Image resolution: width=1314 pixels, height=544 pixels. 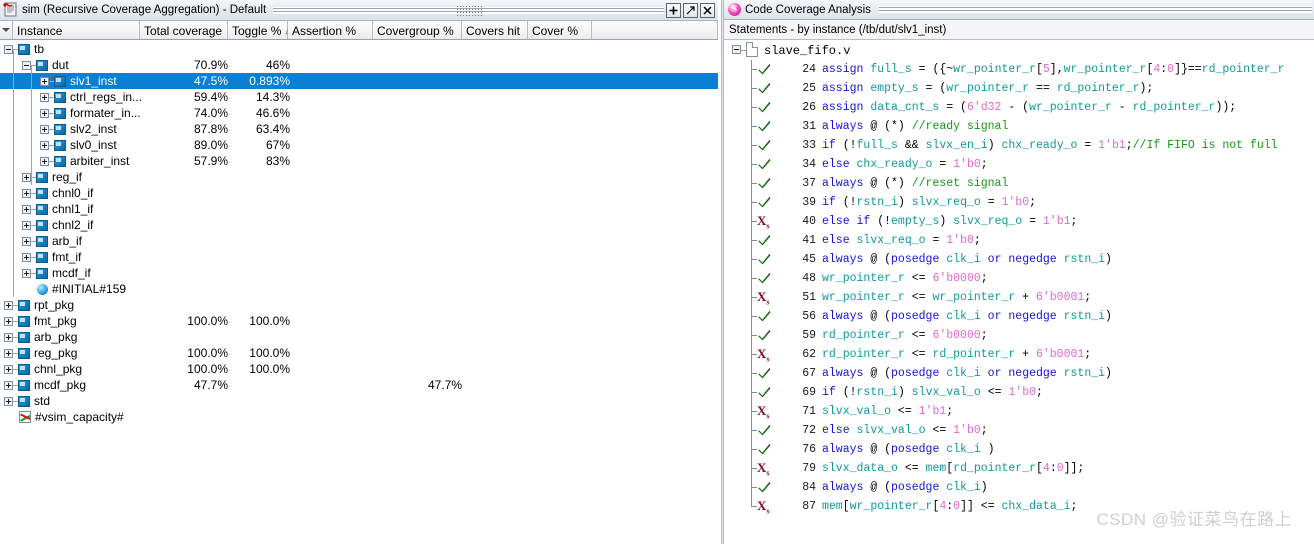 What do you see at coordinates (359, 273) in the screenshot?
I see `tree-row: mcdf_if` at bounding box center [359, 273].